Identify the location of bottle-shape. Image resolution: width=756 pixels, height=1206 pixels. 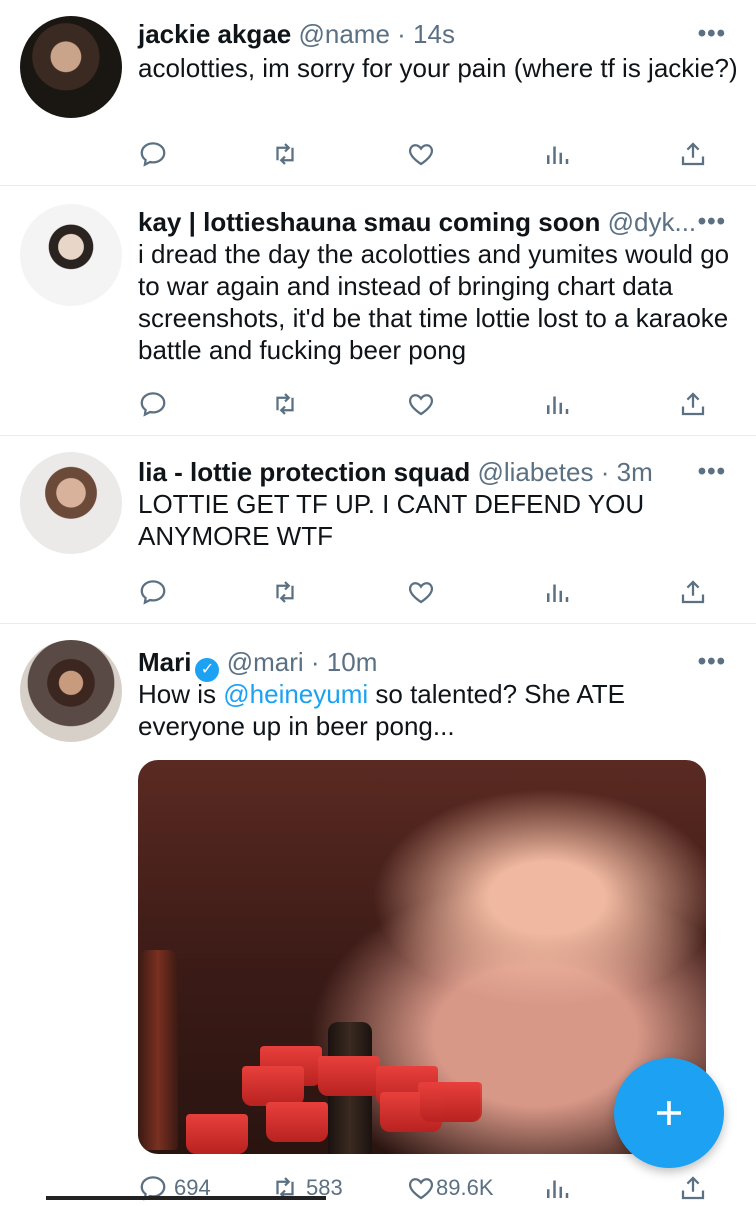
(158, 1050).